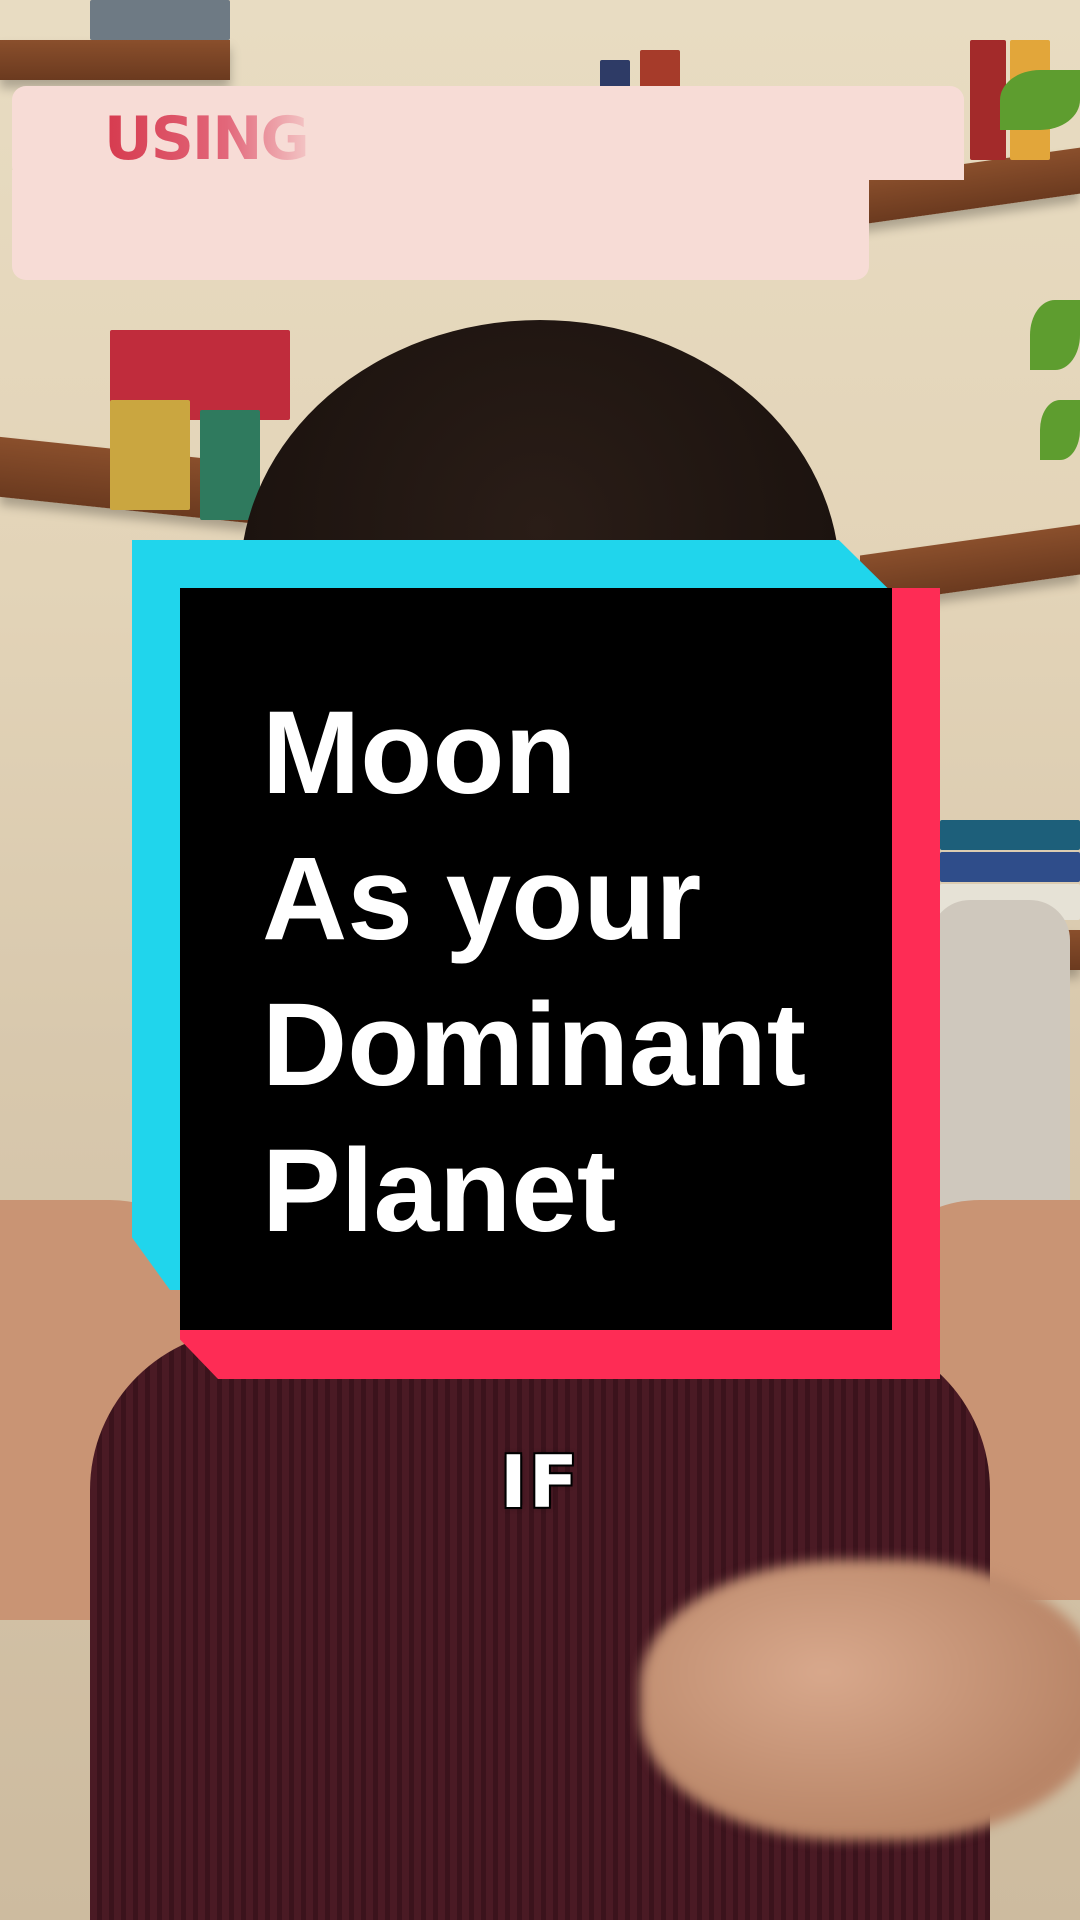  I want to click on title-line: As your, so click(482, 899).